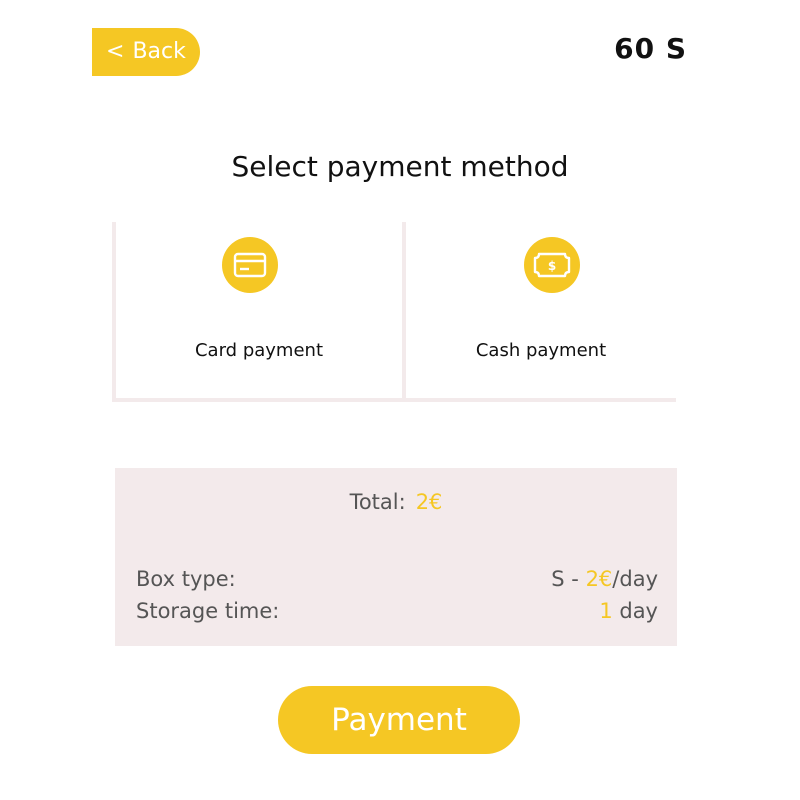  Describe the element at coordinates (400, 166) in the screenshot. I see `page-title: Select payment method` at that location.